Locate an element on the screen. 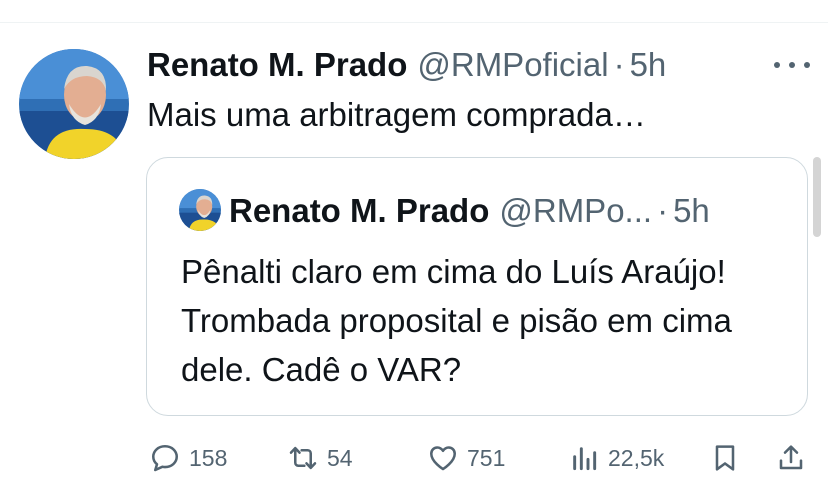 This screenshot has width=828, height=498. author-handle: @RMPoficial is located at coordinates (512, 65).